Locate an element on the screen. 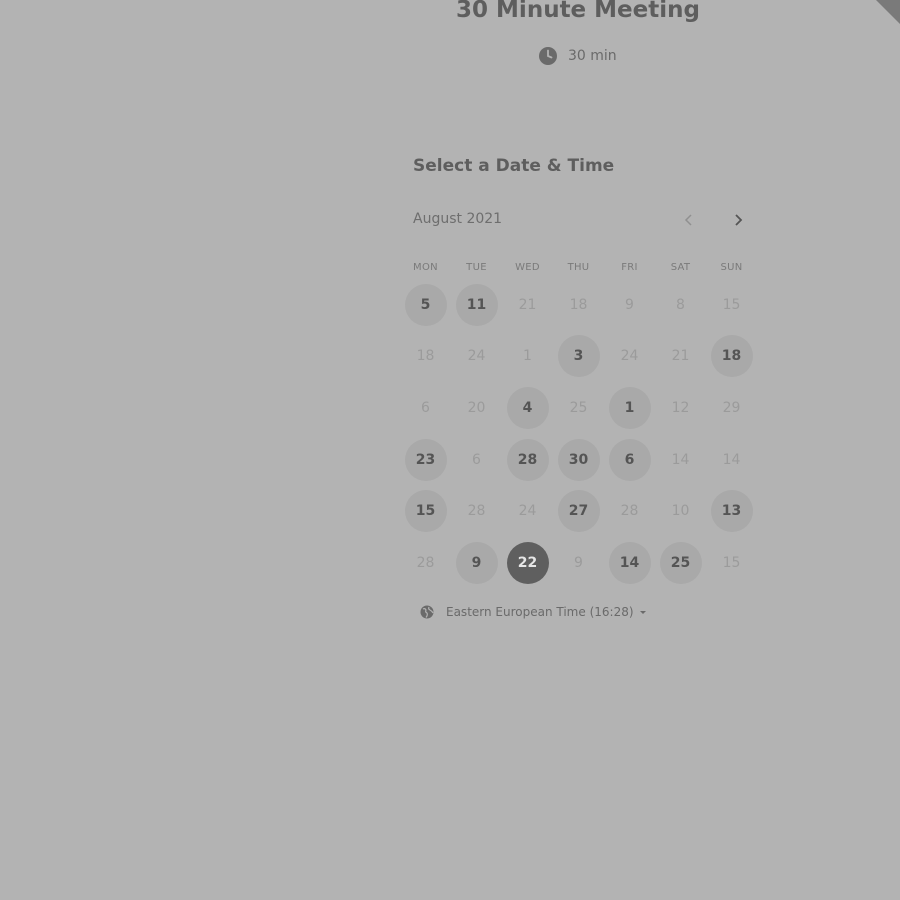 The image size is (900, 900). calendar-day-number: 10 is located at coordinates (680, 511).